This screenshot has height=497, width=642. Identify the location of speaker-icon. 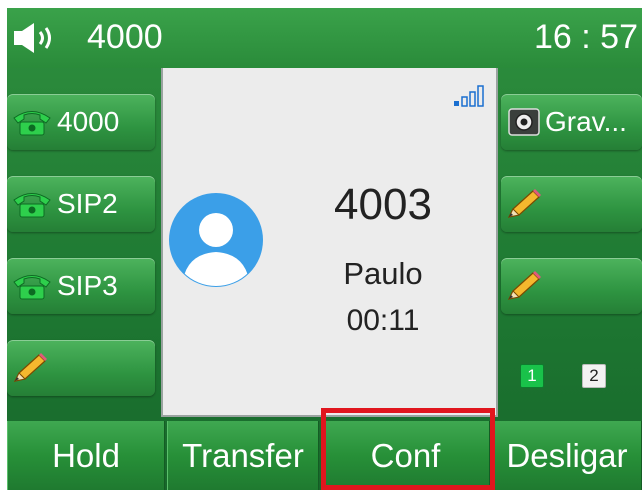
(32, 38).